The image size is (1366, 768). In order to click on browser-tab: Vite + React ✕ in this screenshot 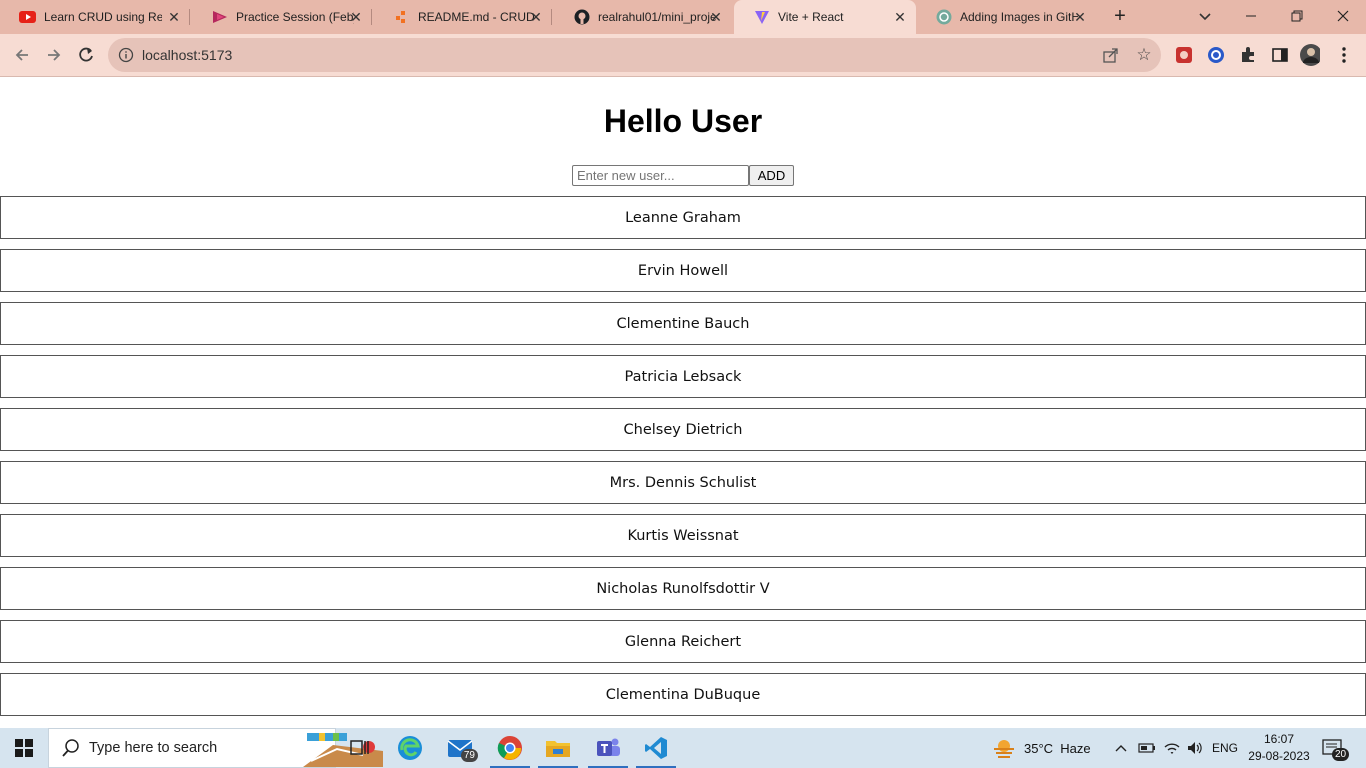, I will do `click(825, 17)`.